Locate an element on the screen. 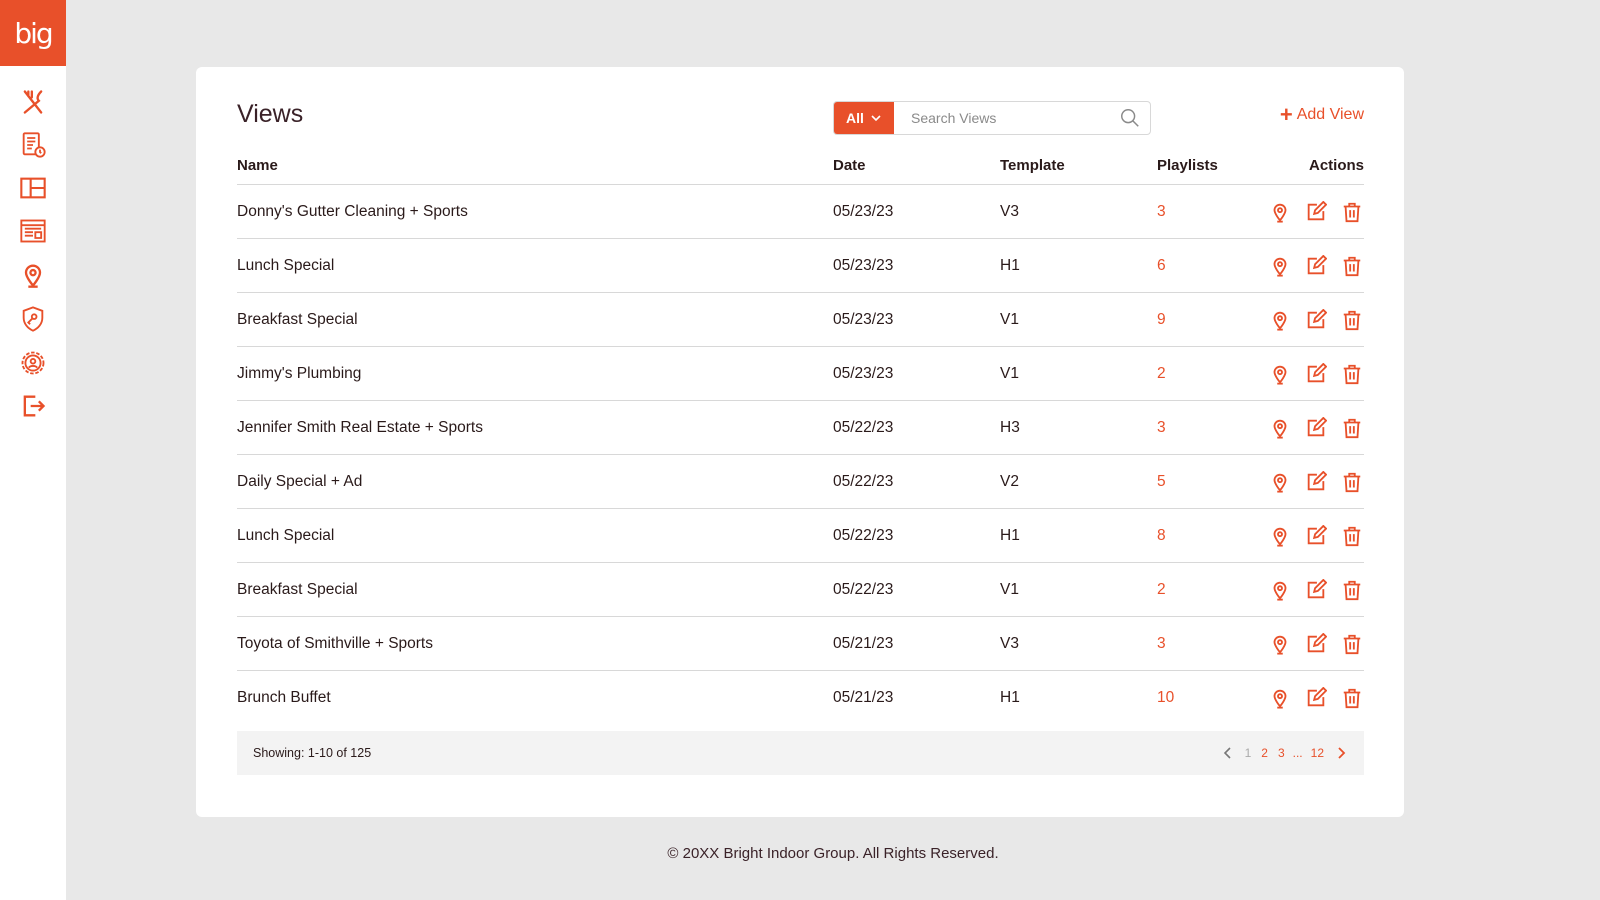  row-name: Lunch Special is located at coordinates (286, 265).